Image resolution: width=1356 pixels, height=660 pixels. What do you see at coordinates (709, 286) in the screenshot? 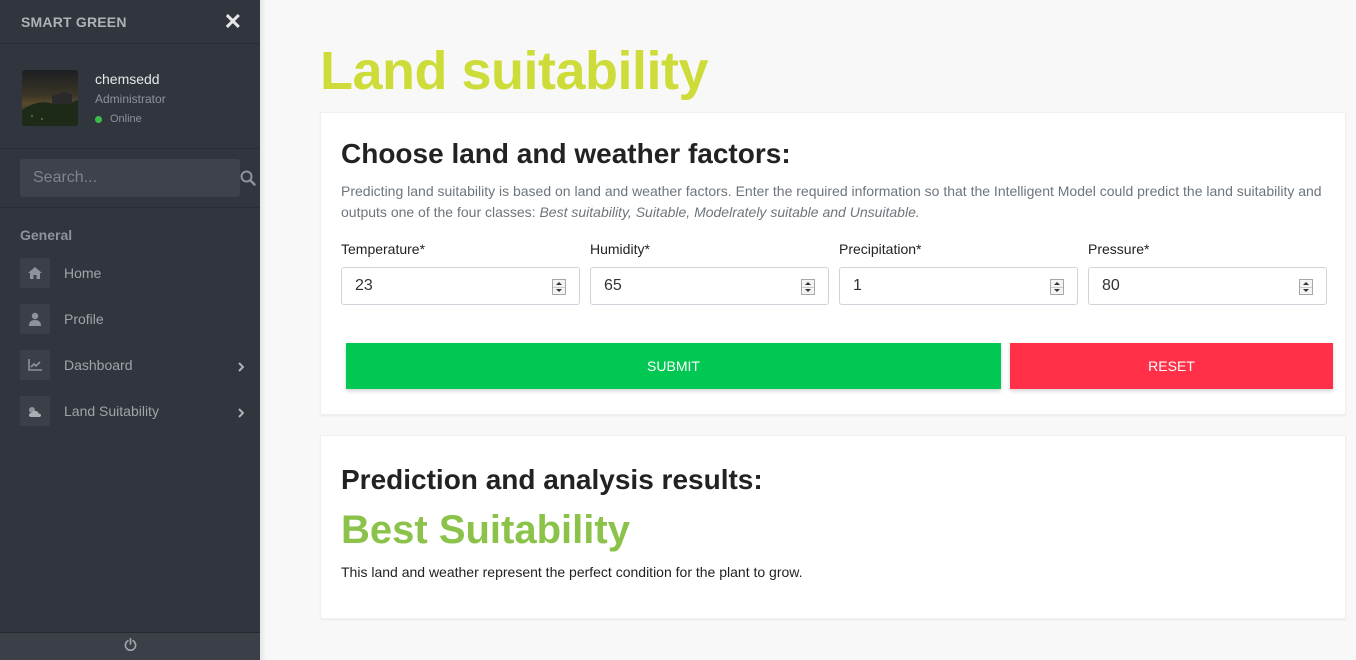
I see `humidity-input: 65` at bounding box center [709, 286].